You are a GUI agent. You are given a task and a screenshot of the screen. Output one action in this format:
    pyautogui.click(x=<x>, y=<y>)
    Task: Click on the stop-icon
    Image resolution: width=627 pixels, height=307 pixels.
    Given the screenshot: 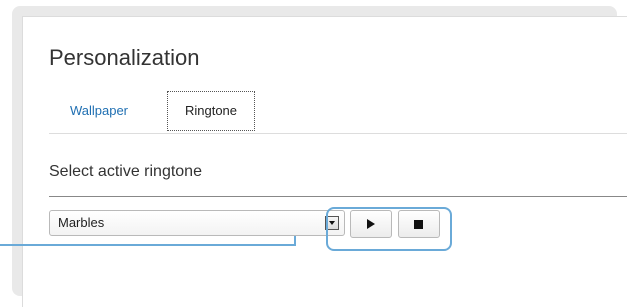 What is the action you would take?
    pyautogui.click(x=418, y=224)
    